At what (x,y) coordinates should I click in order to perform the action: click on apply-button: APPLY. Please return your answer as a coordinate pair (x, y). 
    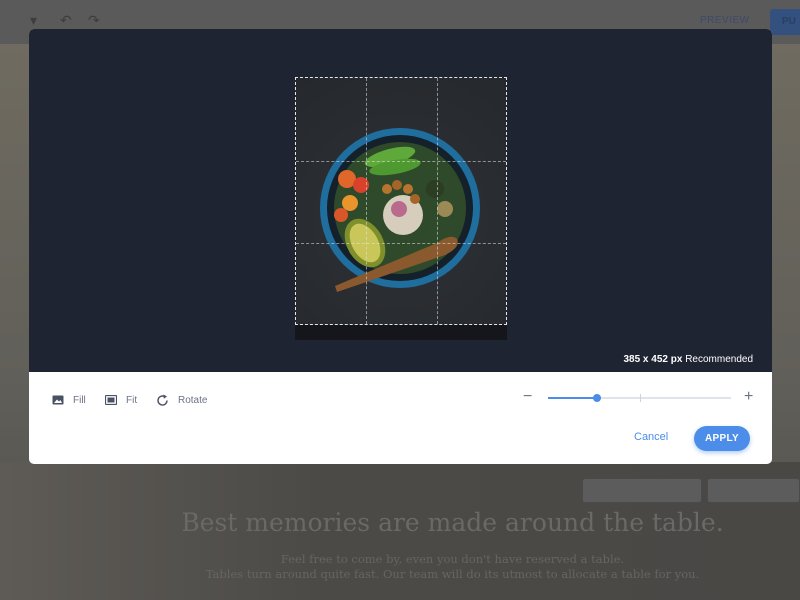
    Looking at the image, I should click on (722, 438).